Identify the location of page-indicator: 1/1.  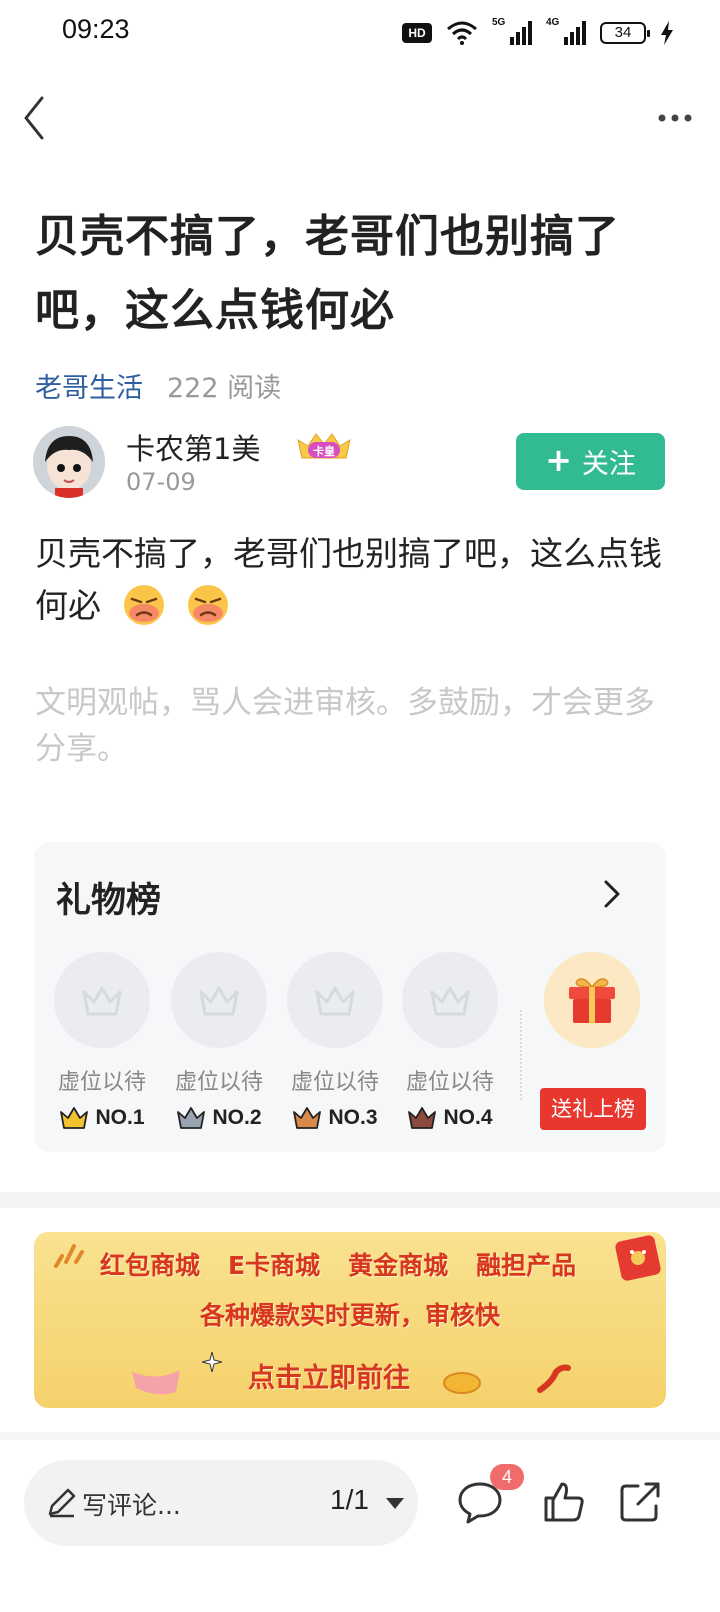
(349, 1500).